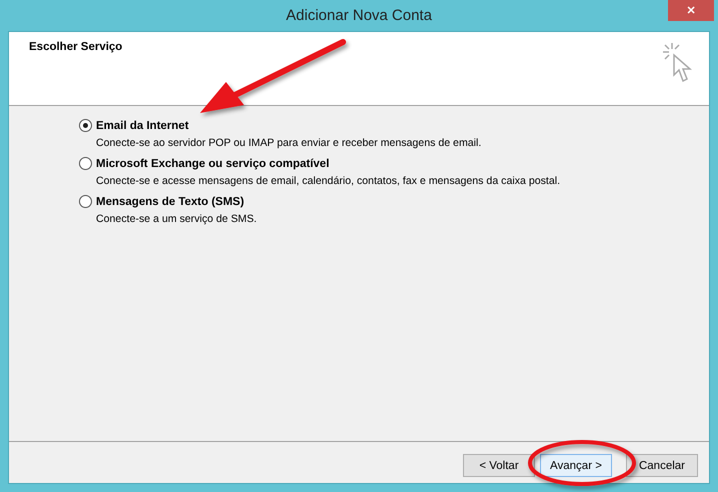 This screenshot has height=492, width=718. I want to click on dialog-button: Cancelar, so click(662, 465).